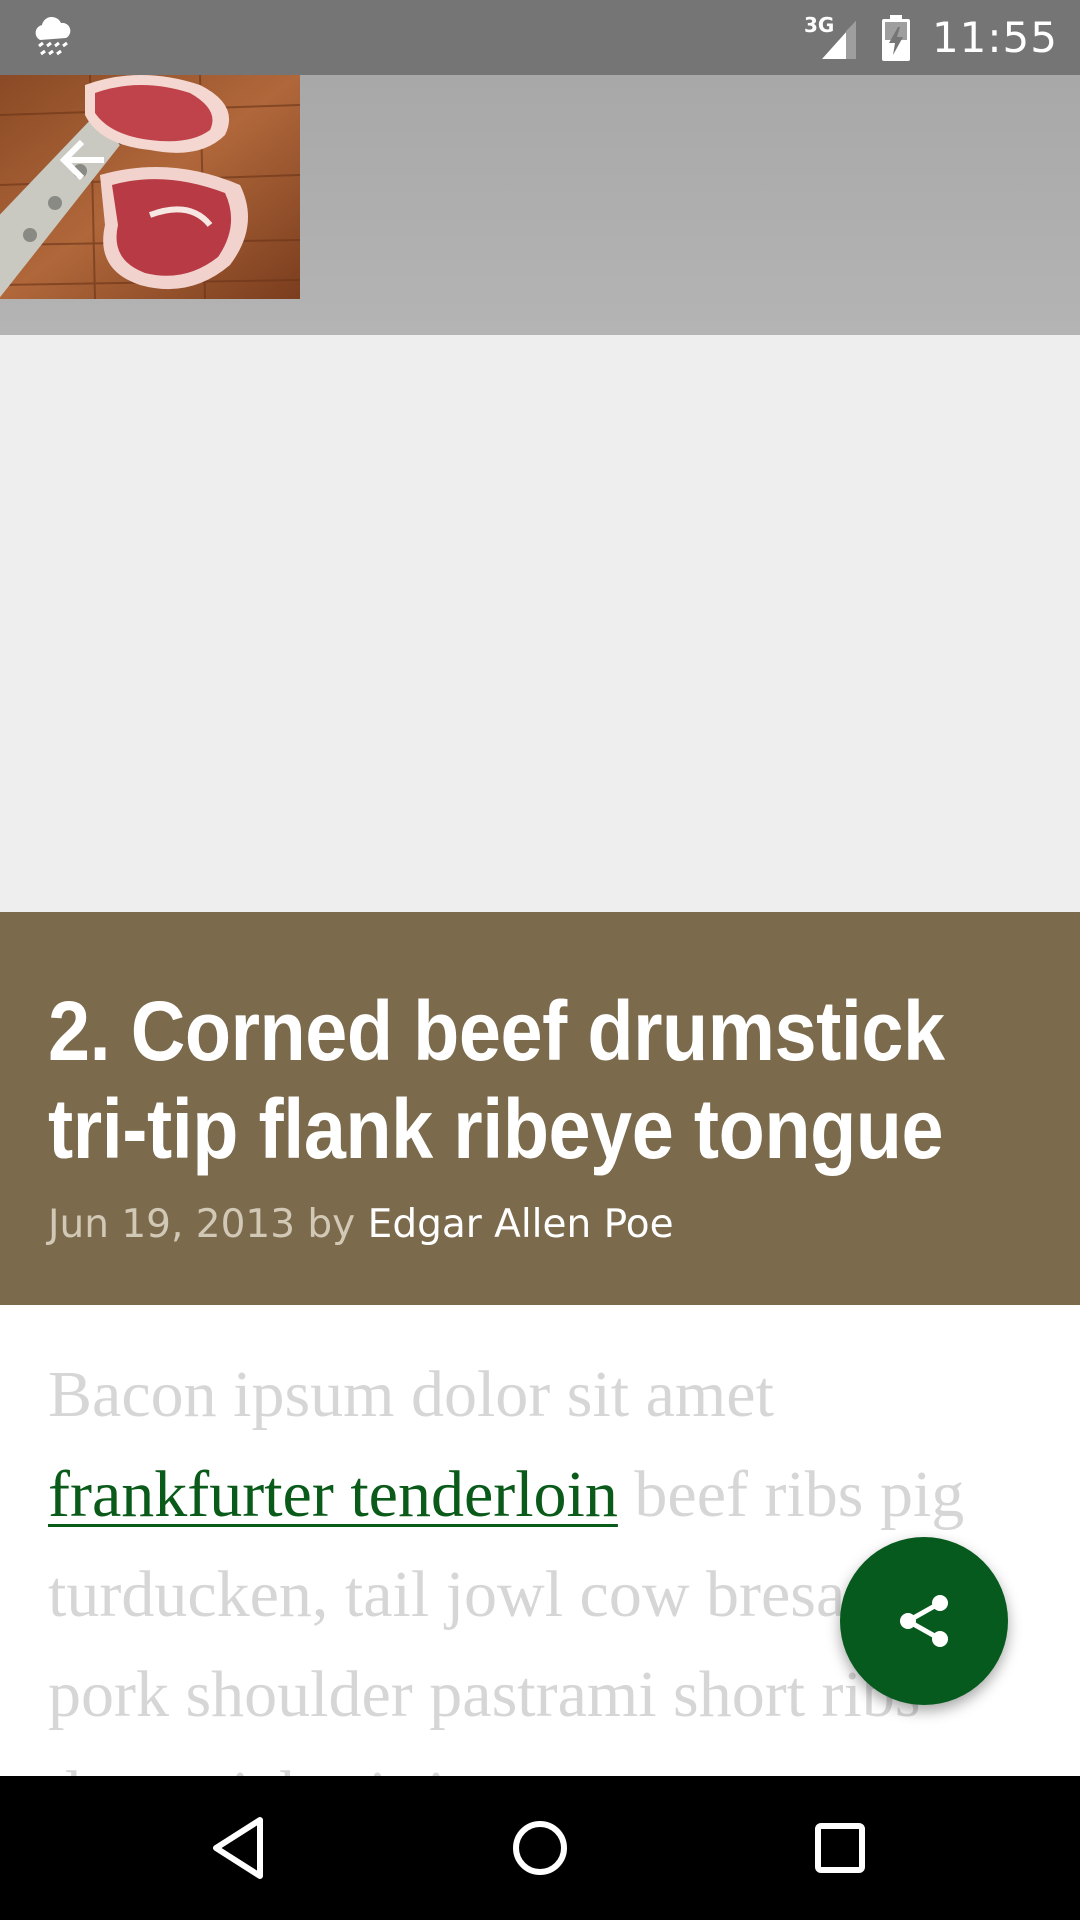 The height and width of the screenshot is (1920, 1080). What do you see at coordinates (53, 36) in the screenshot?
I see `cloud-rain-icon` at bounding box center [53, 36].